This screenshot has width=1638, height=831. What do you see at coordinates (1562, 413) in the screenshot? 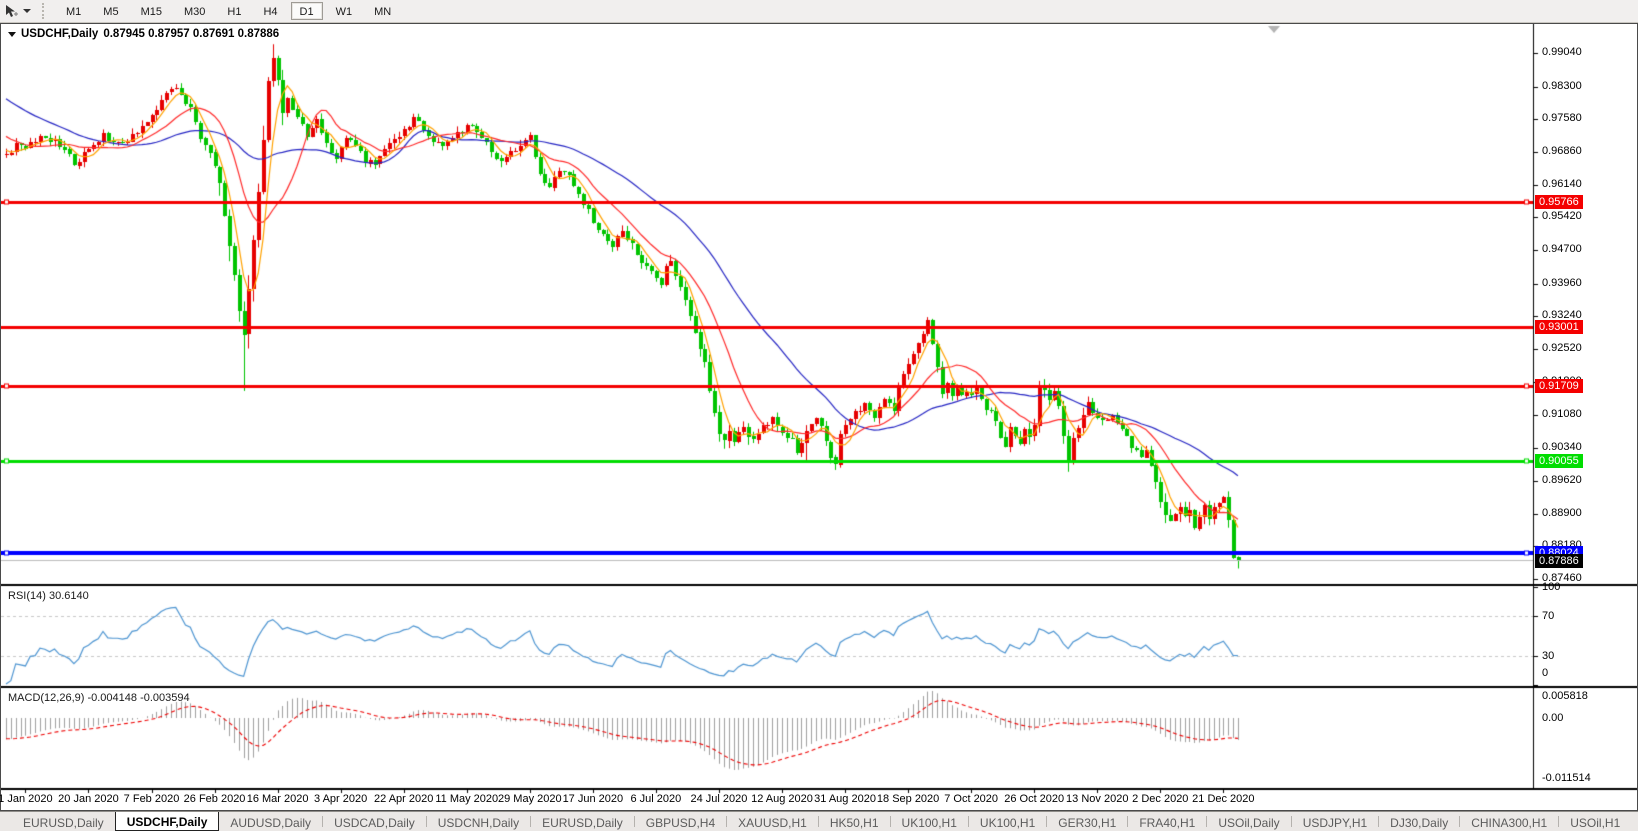
I see `price-tick-label: 0.91080` at bounding box center [1562, 413].